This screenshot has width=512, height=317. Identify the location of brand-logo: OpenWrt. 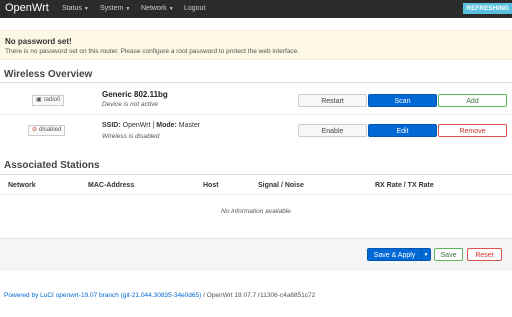
(27, 8).